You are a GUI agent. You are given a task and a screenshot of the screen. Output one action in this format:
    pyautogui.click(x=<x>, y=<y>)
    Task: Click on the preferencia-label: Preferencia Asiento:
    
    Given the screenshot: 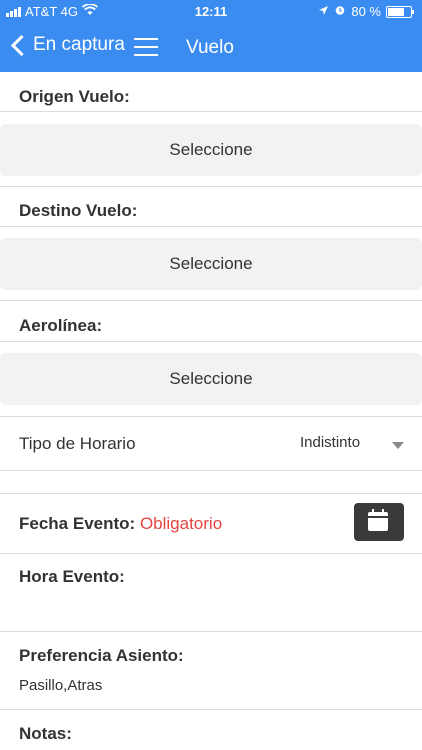 What is the action you would take?
    pyautogui.click(x=101, y=655)
    